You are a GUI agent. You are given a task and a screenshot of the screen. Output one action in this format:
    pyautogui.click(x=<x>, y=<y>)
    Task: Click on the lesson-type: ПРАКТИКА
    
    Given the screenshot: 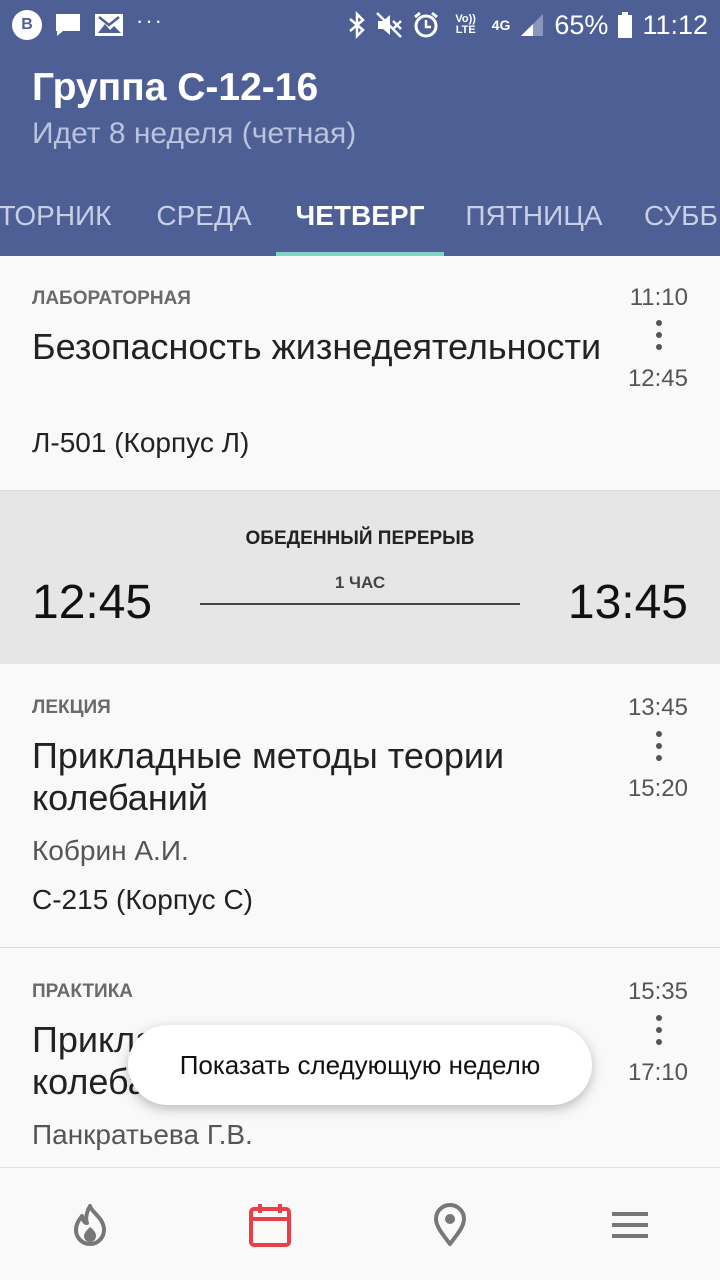 What is the action you would take?
    pyautogui.click(x=83, y=991)
    